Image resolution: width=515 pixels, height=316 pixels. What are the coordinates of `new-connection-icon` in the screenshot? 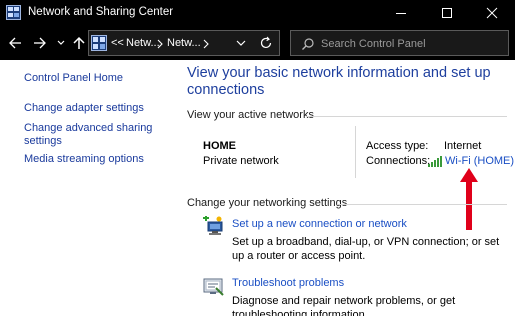 It's located at (213, 225).